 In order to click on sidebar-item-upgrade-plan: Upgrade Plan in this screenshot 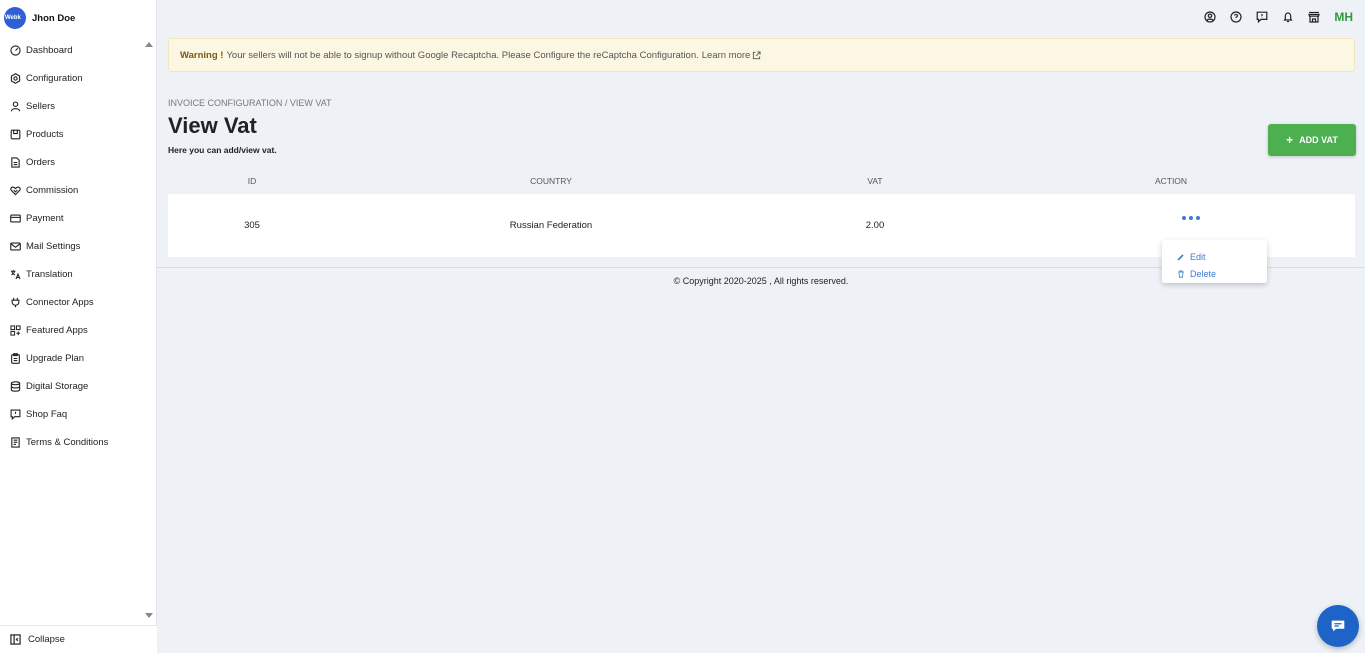, I will do `click(78, 358)`.